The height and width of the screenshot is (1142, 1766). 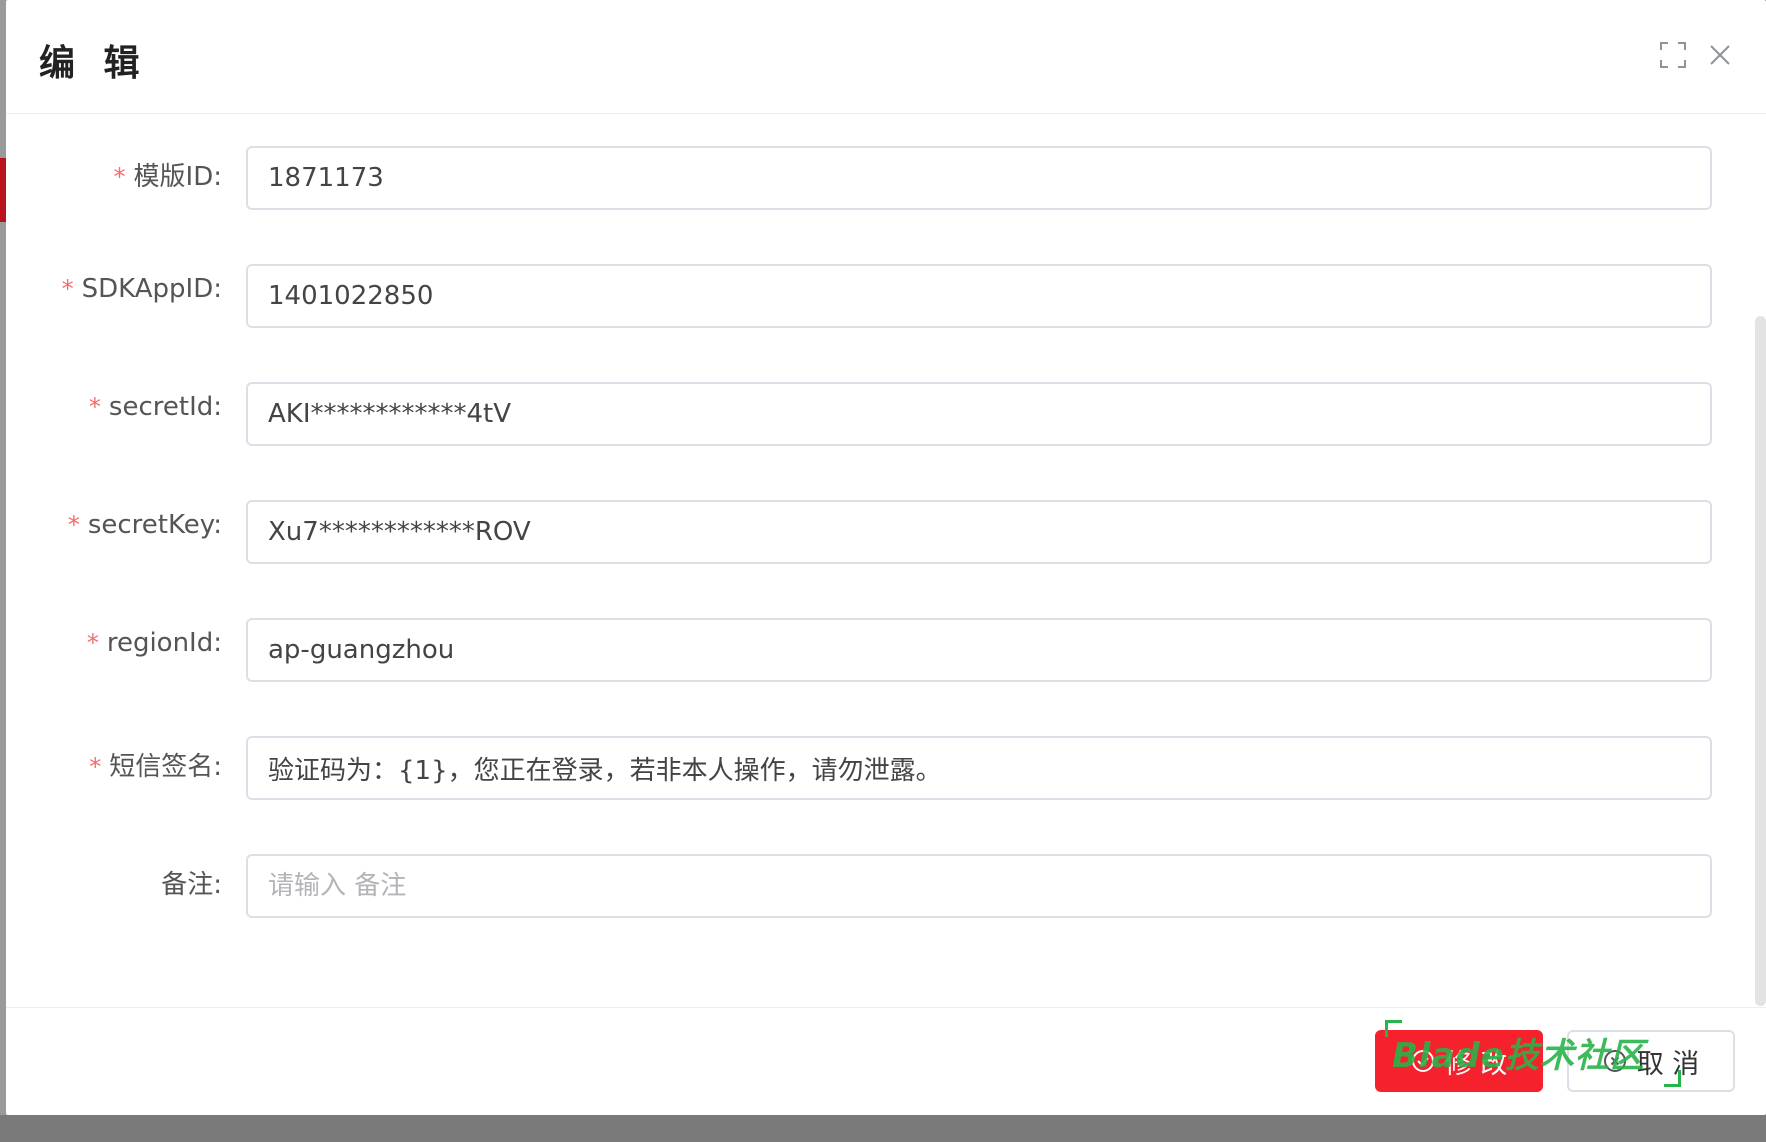 I want to click on form-label: * secretKey:, so click(x=114, y=525).